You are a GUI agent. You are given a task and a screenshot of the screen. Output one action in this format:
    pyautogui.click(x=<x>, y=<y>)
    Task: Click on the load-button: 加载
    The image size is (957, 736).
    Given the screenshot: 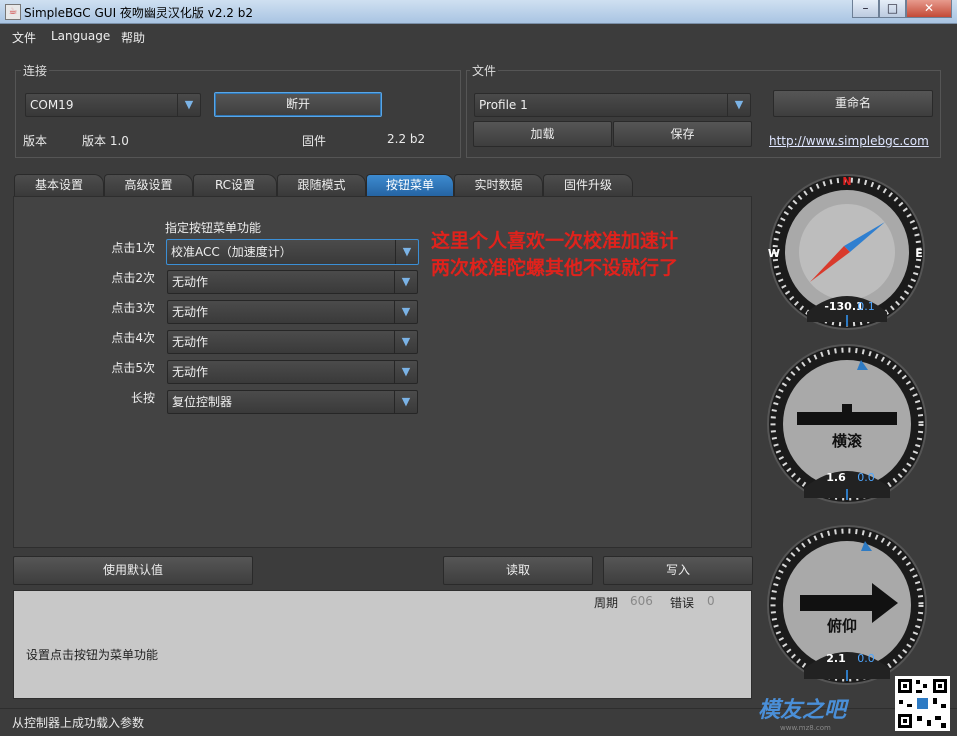 What is the action you would take?
    pyautogui.click(x=542, y=134)
    